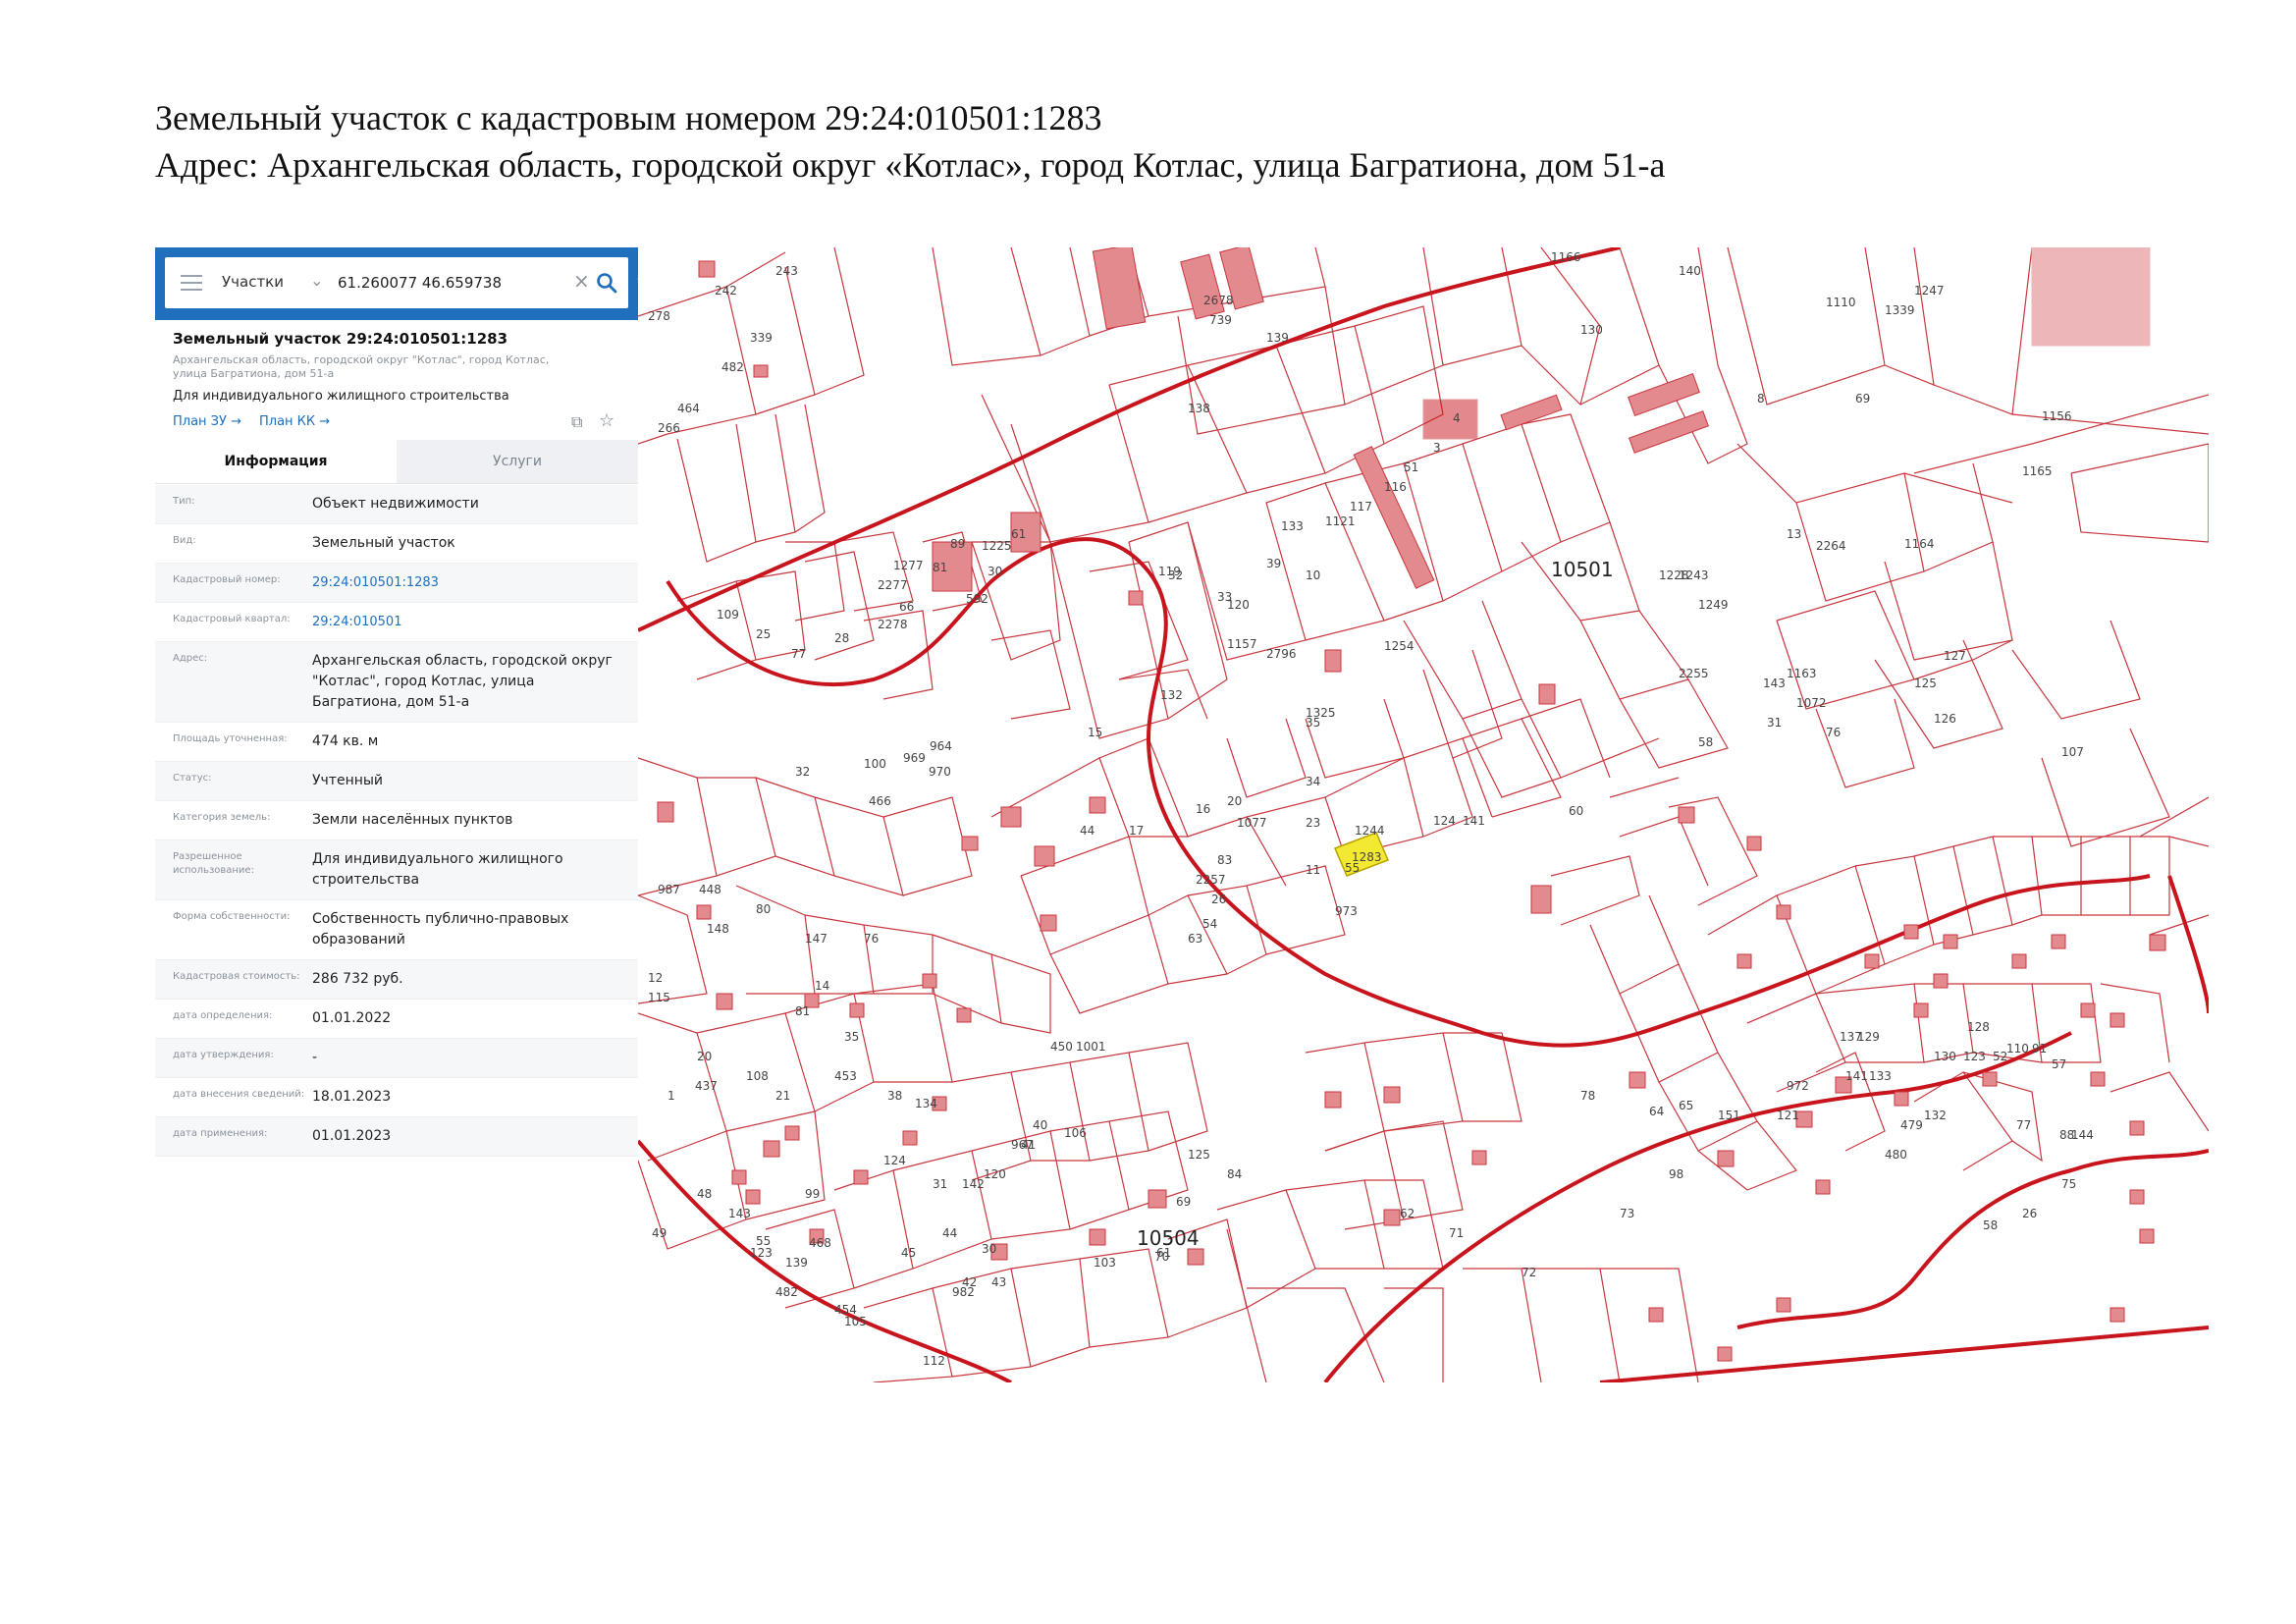  What do you see at coordinates (1313, 781) in the screenshot?
I see `parcel-label: 34` at bounding box center [1313, 781].